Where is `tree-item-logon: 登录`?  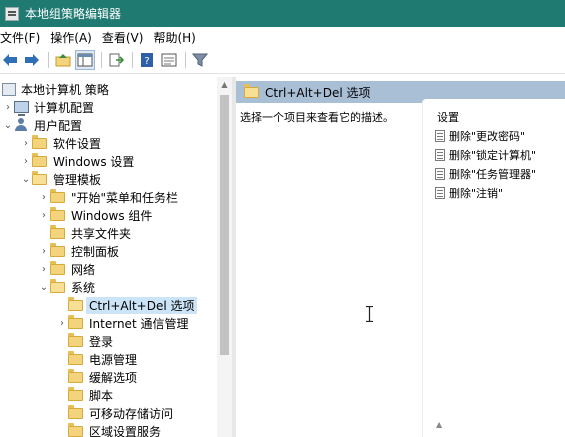 tree-item-logon: 登录 is located at coordinates (90, 341).